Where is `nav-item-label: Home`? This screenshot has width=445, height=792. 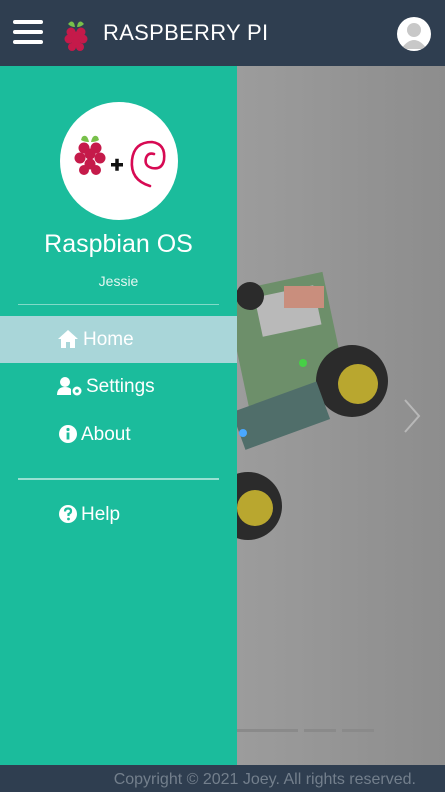 nav-item-label: Home is located at coordinates (108, 339).